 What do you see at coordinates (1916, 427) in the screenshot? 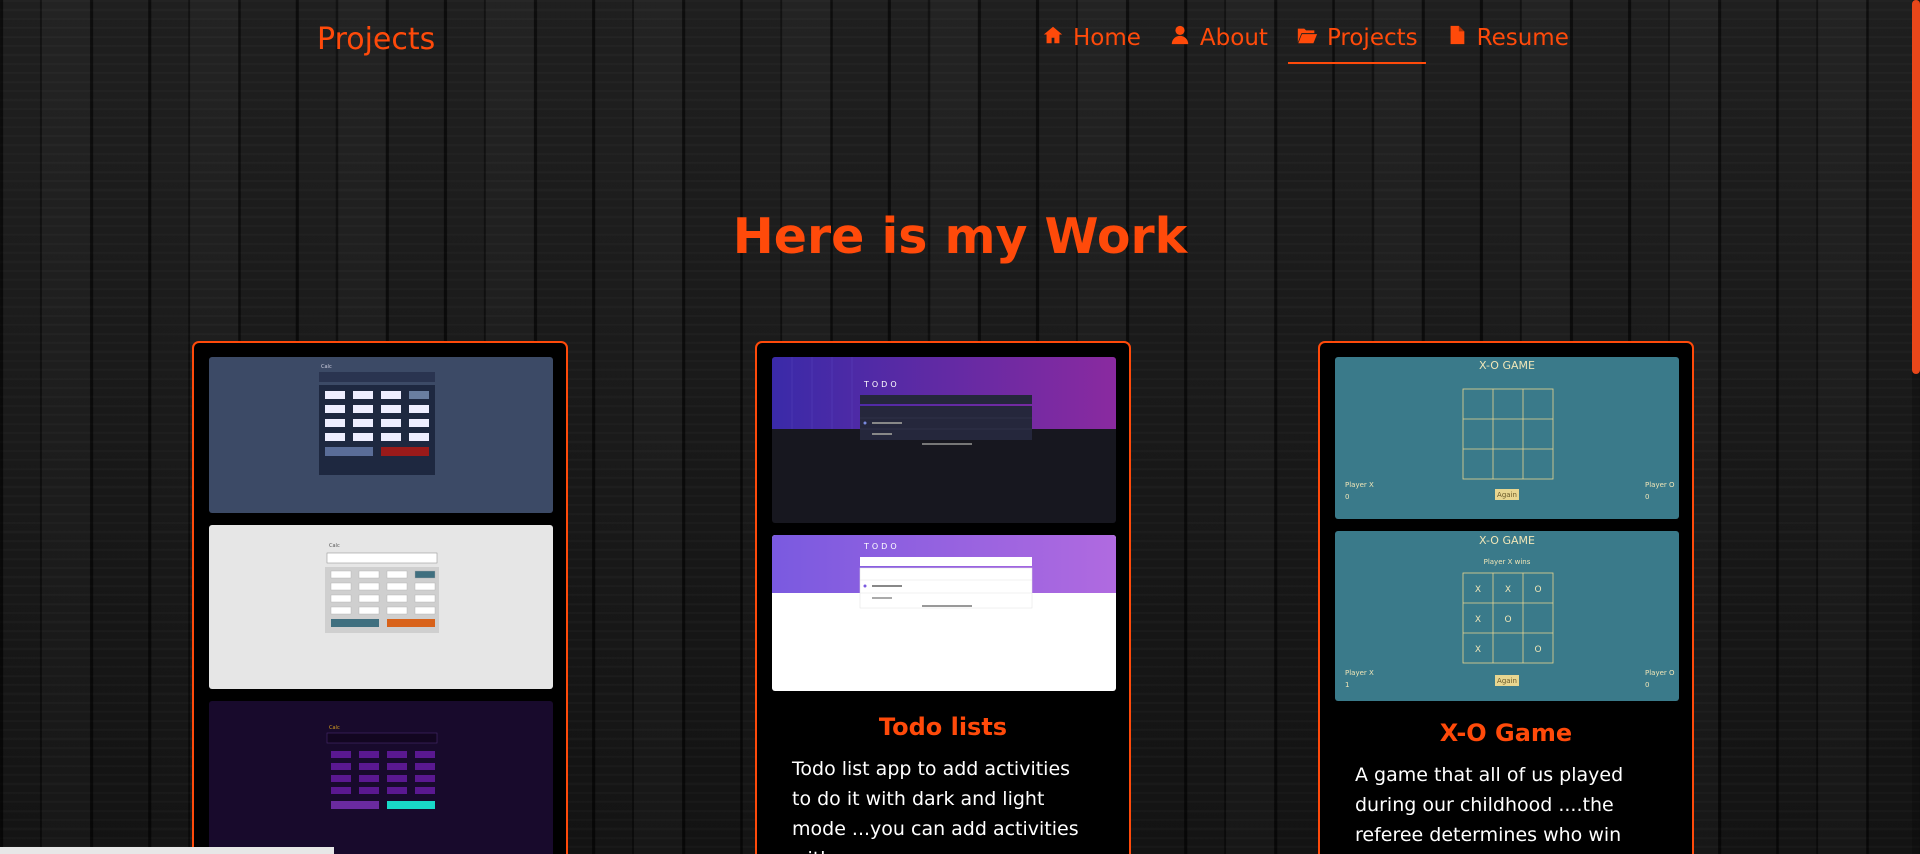
I see `page-scrollbar` at bounding box center [1916, 427].